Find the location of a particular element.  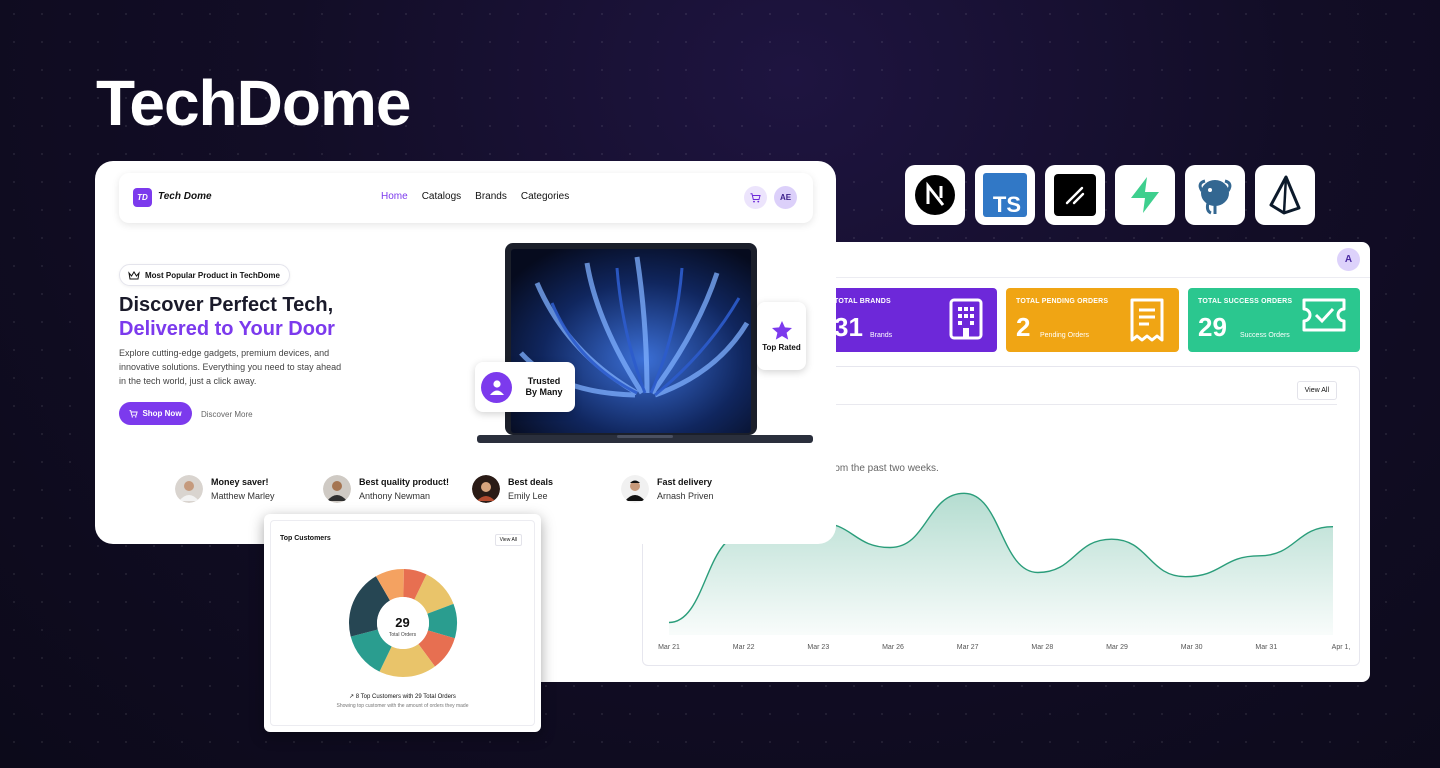

page-title: TechDome is located at coordinates (253, 103).